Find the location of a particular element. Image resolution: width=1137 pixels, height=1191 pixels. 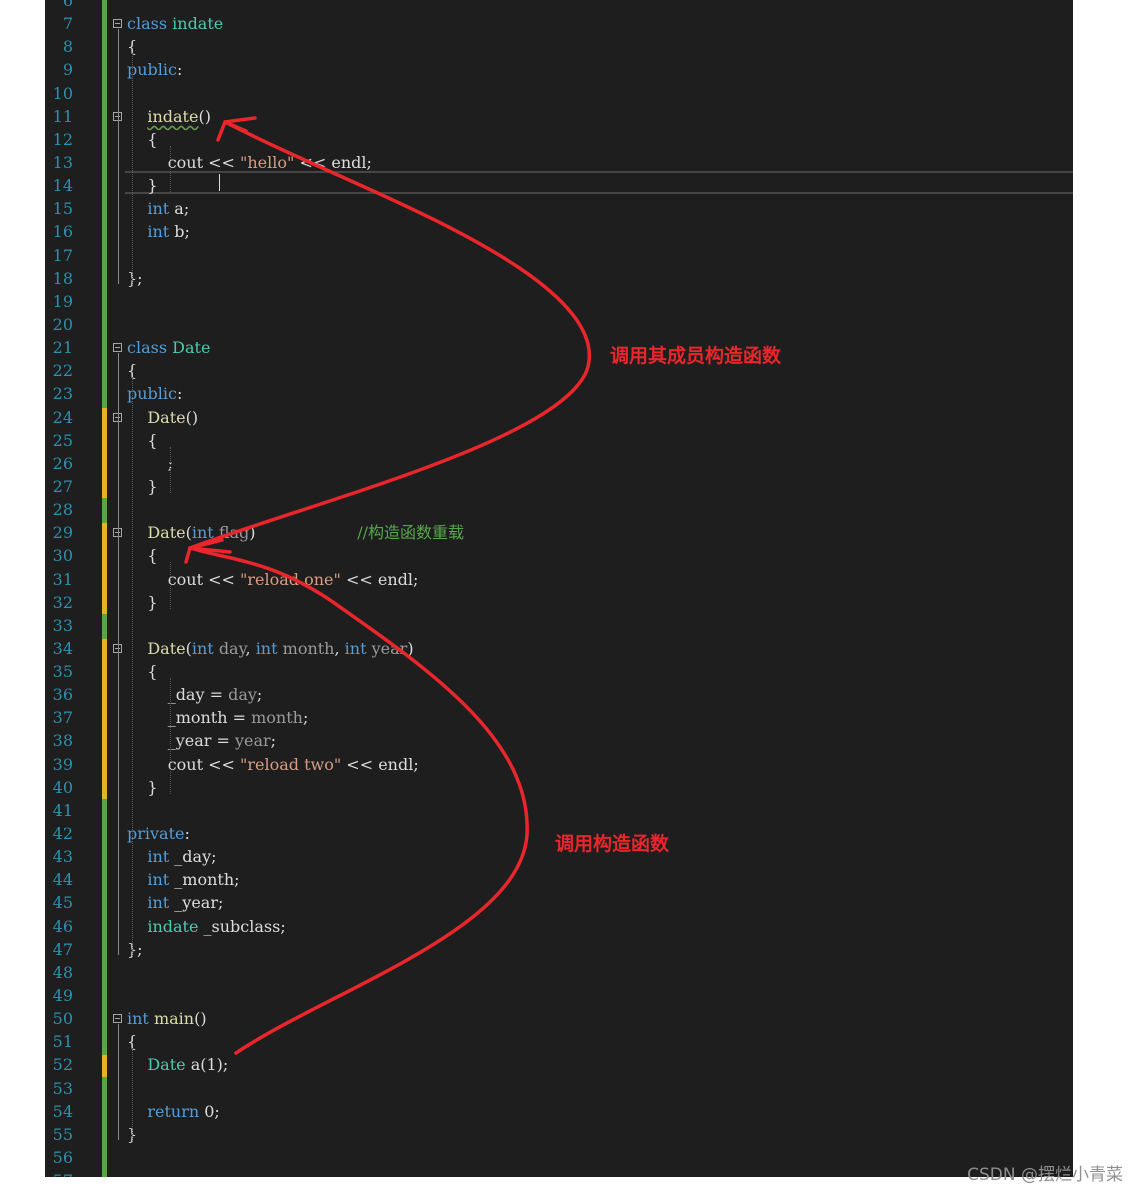

code-token: _year; is located at coordinates (196, 903).